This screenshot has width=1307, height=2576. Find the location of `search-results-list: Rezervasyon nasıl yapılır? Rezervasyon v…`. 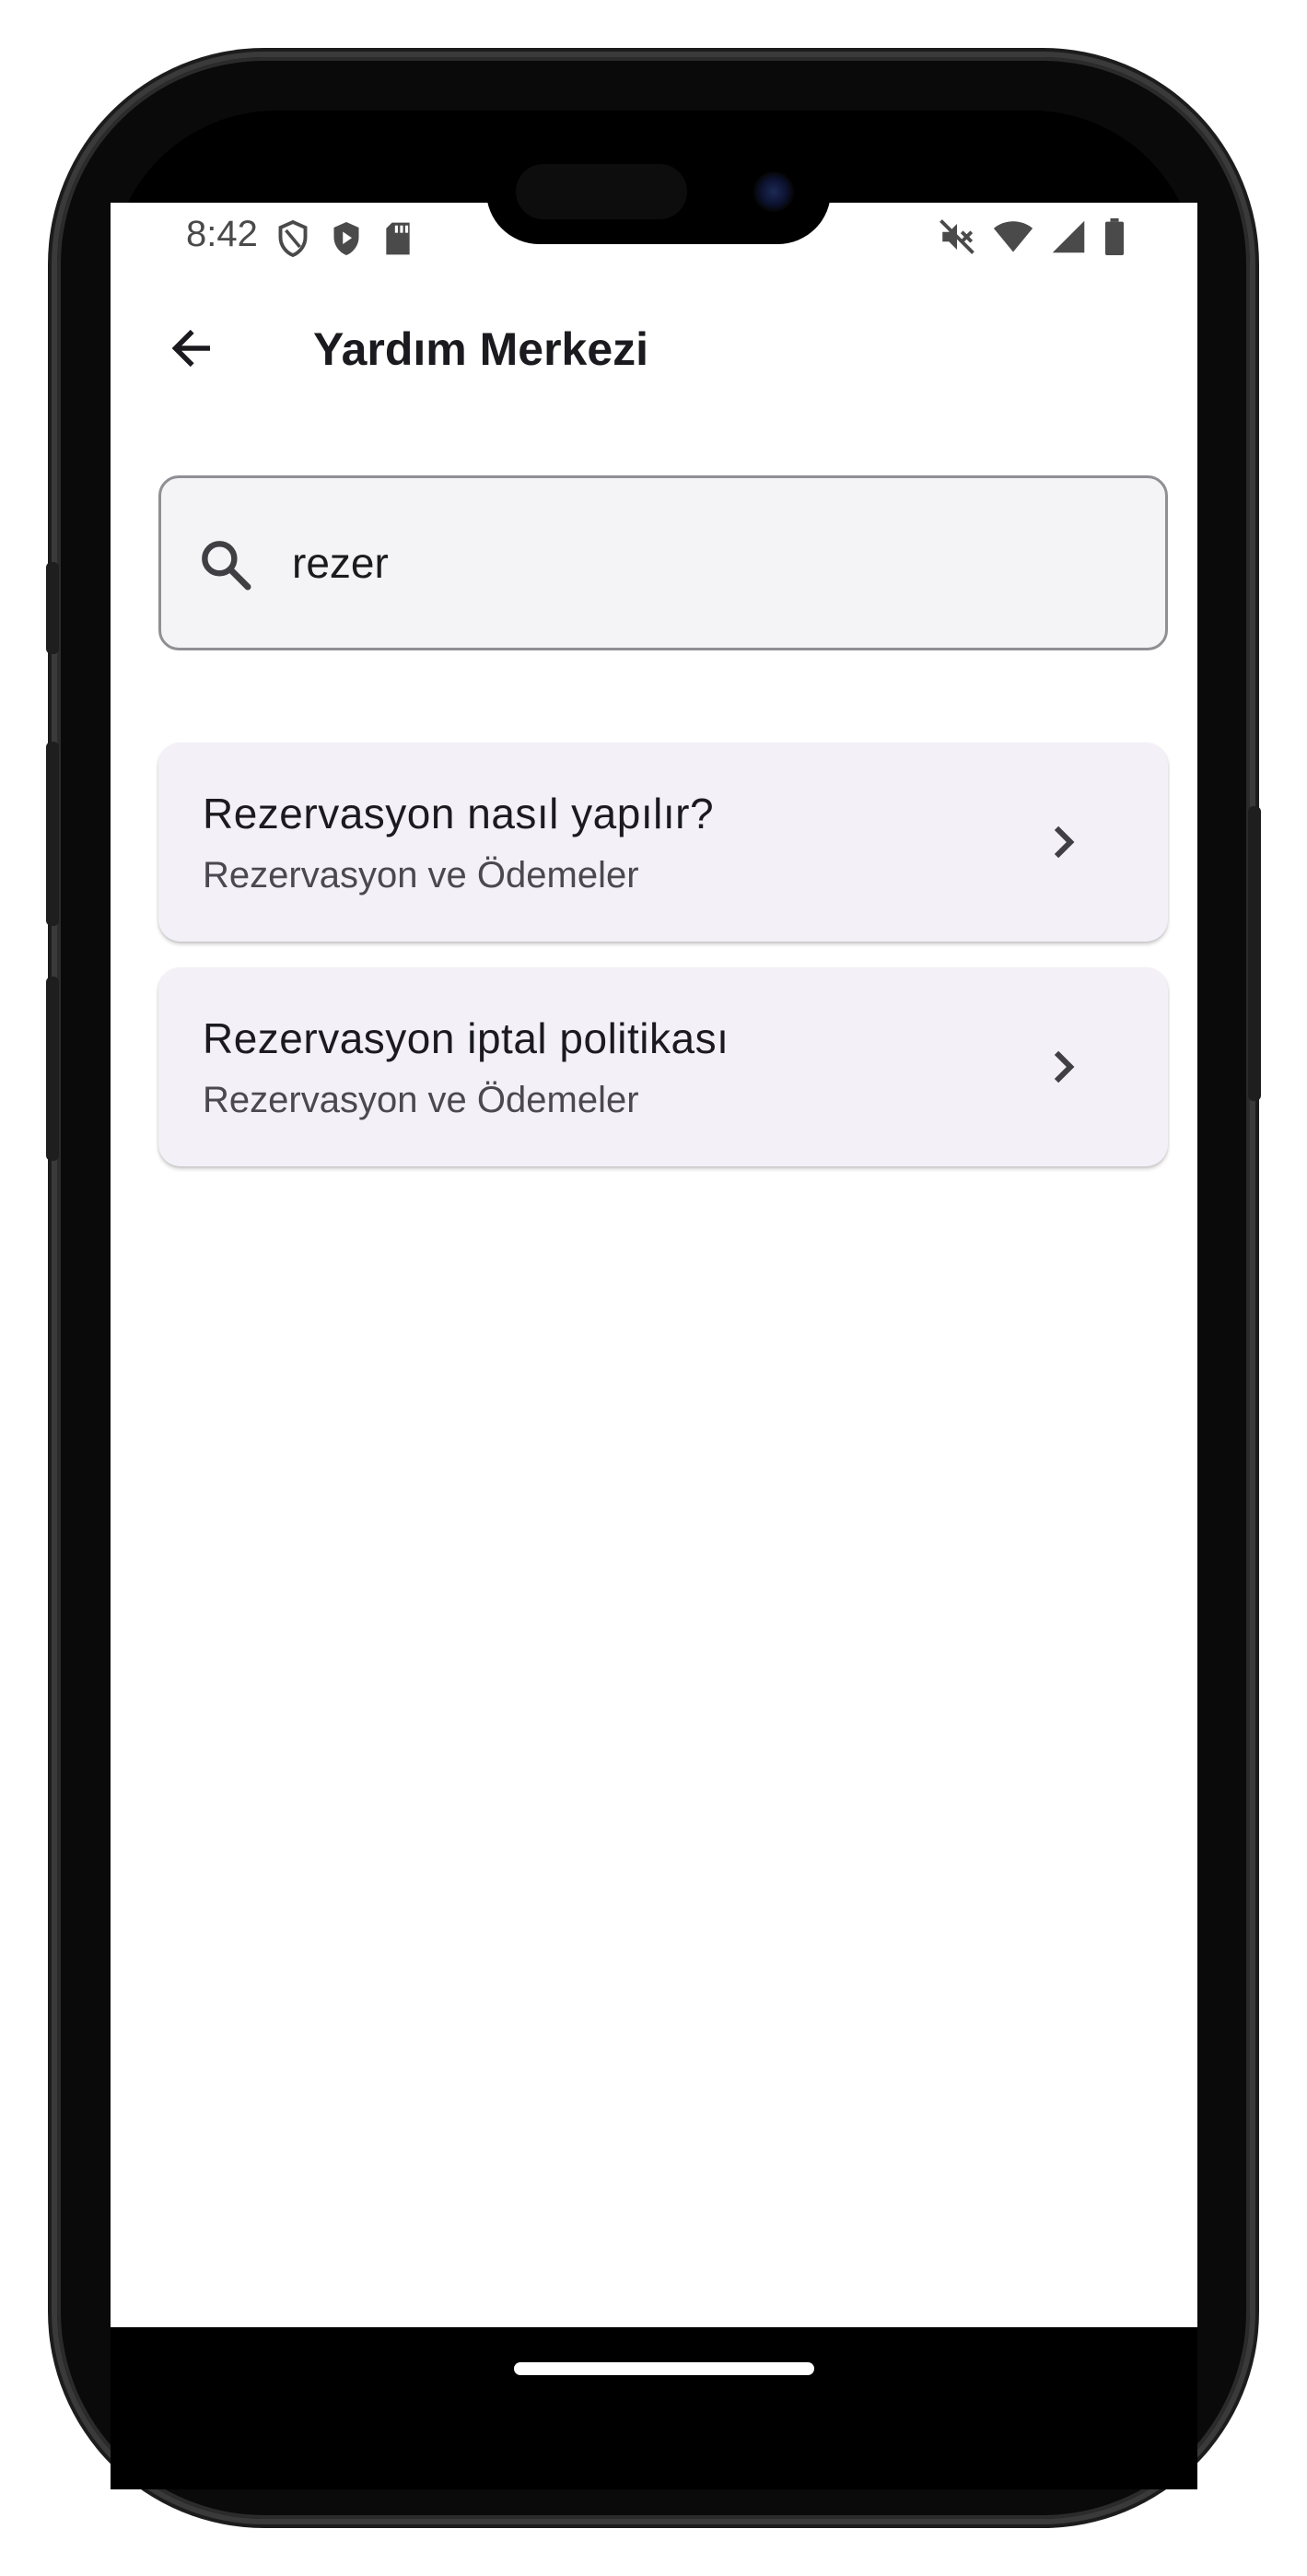

search-results-list: Rezervasyon nasıl yapılır? Rezervasyon v… is located at coordinates (663, 967).